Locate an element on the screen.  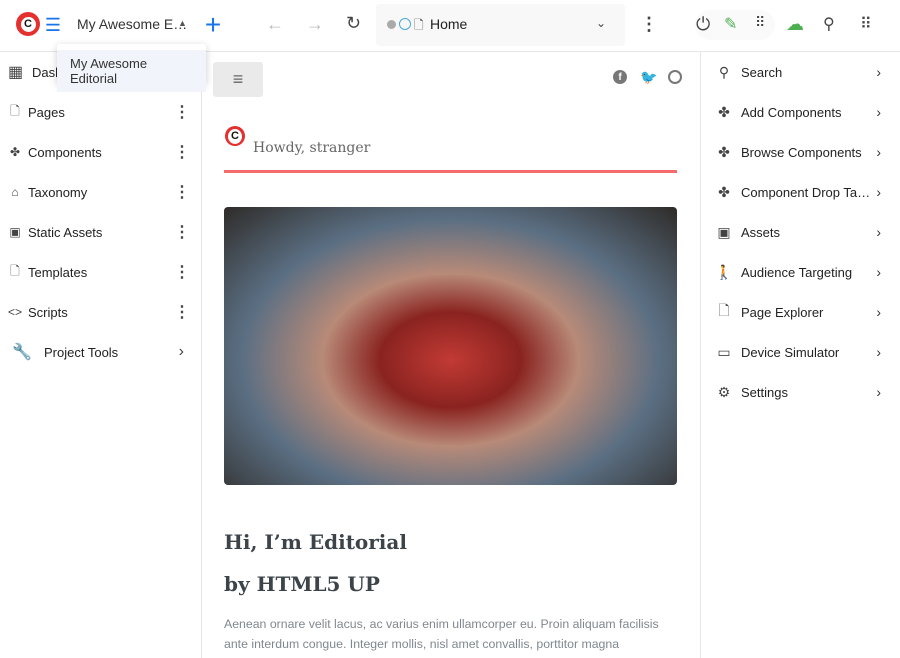
tool-audience-targeting: 🚶 Audience Targeting › is located at coordinates (800, 272).